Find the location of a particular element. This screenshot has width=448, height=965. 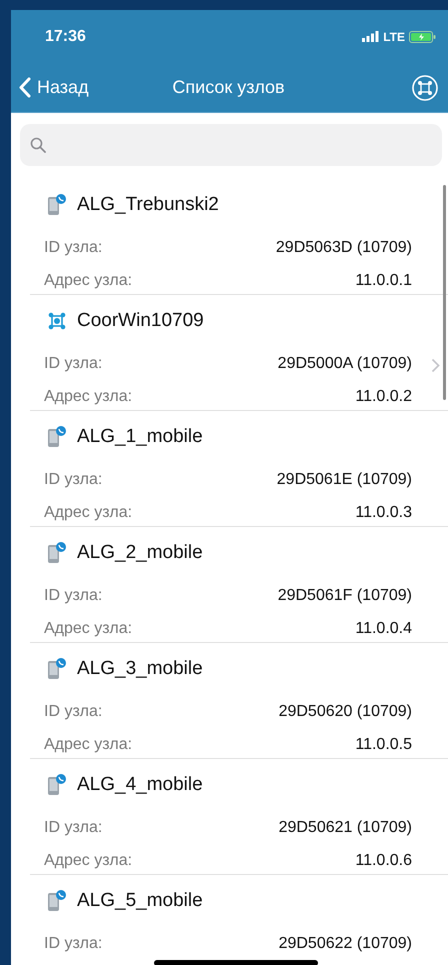

node-id: 29D50622 (10709) is located at coordinates (345, 943).